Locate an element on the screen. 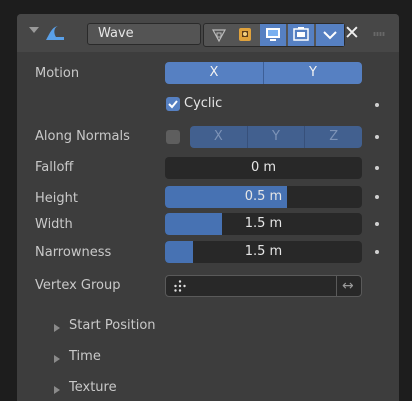  invert-swap-icon: ↔ is located at coordinates (348, 286).